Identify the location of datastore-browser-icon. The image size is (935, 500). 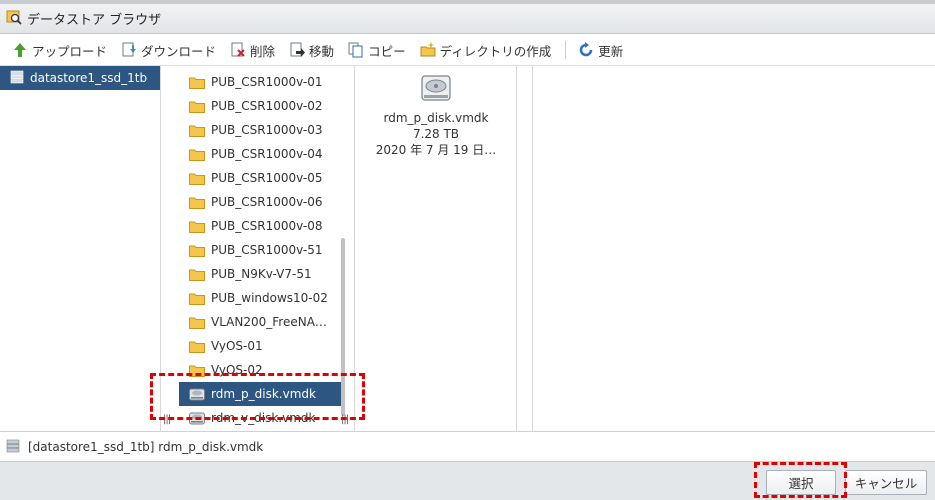
(14, 18).